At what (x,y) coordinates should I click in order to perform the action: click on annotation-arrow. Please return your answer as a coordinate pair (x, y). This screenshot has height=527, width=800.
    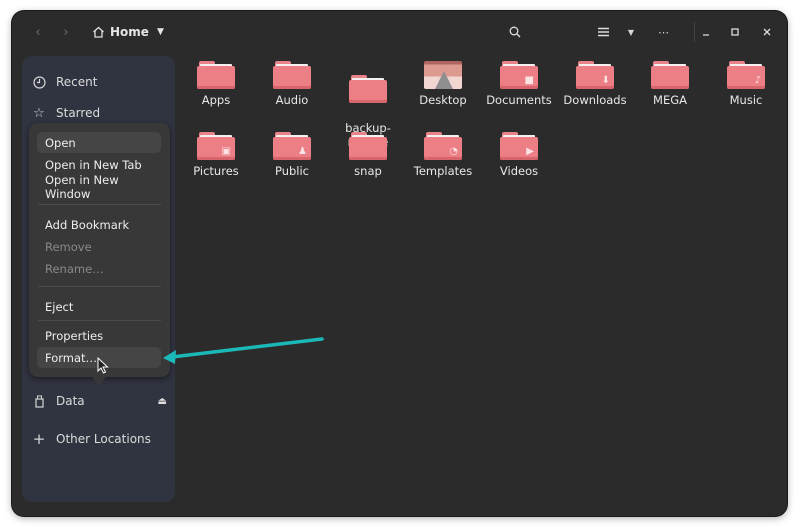
    Looking at the image, I should click on (243, 350).